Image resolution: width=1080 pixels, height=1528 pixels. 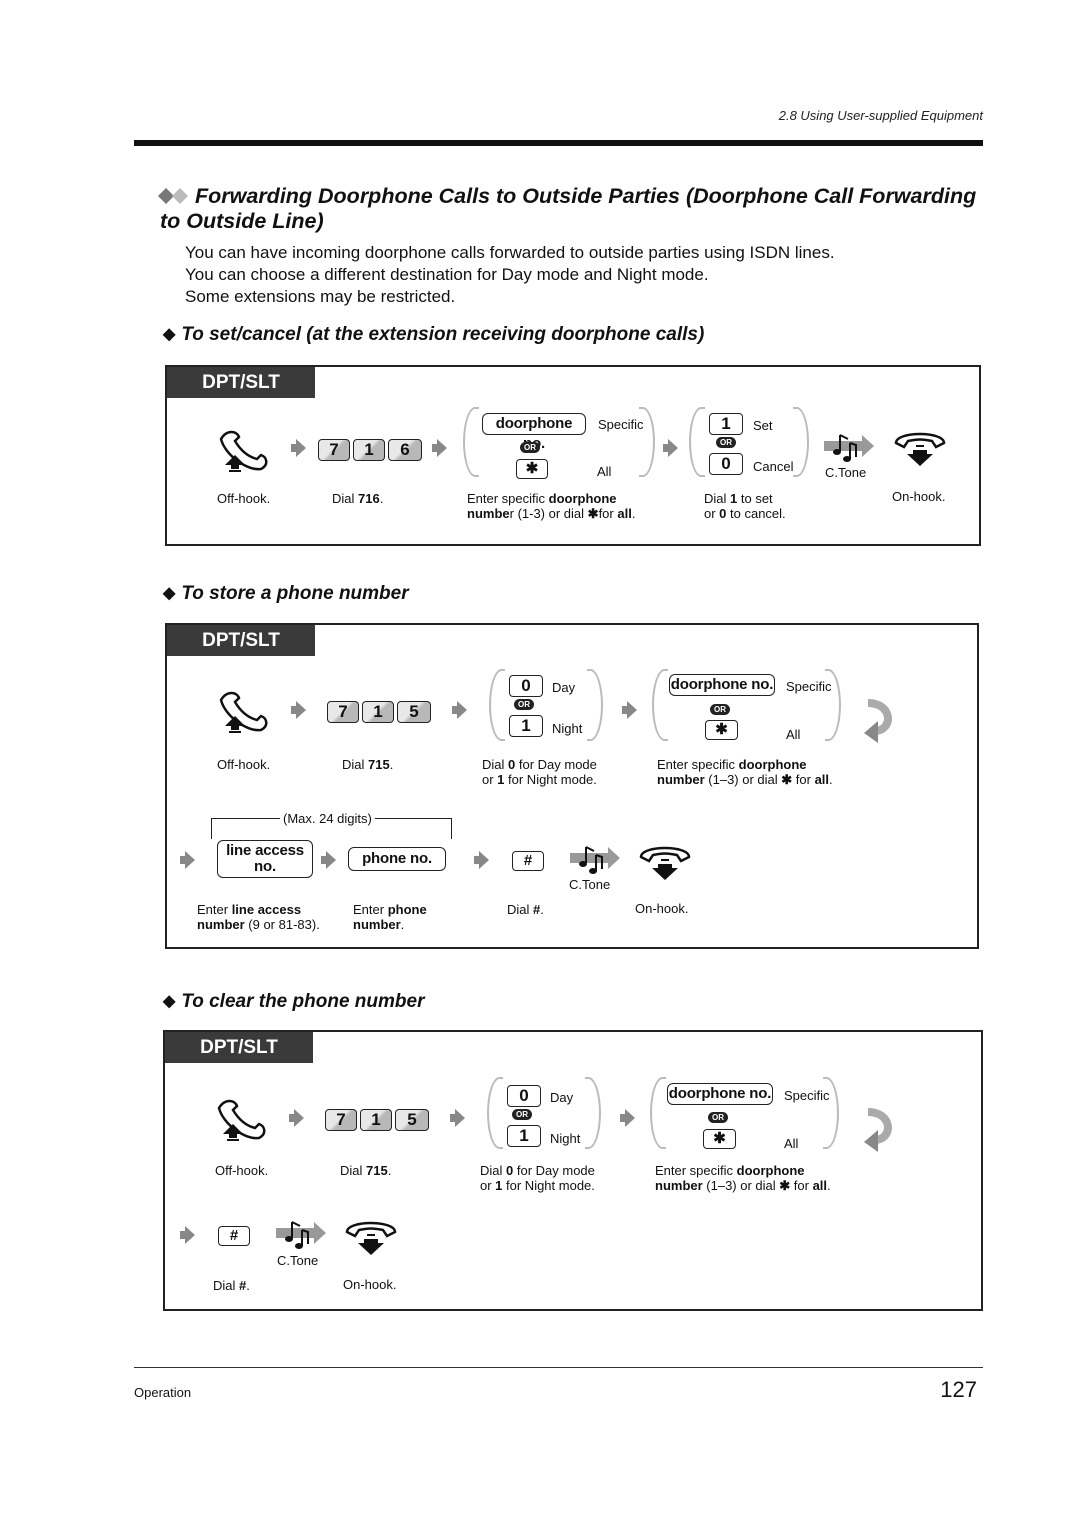 I want to click on line-access-line: no., so click(x=265, y=866).